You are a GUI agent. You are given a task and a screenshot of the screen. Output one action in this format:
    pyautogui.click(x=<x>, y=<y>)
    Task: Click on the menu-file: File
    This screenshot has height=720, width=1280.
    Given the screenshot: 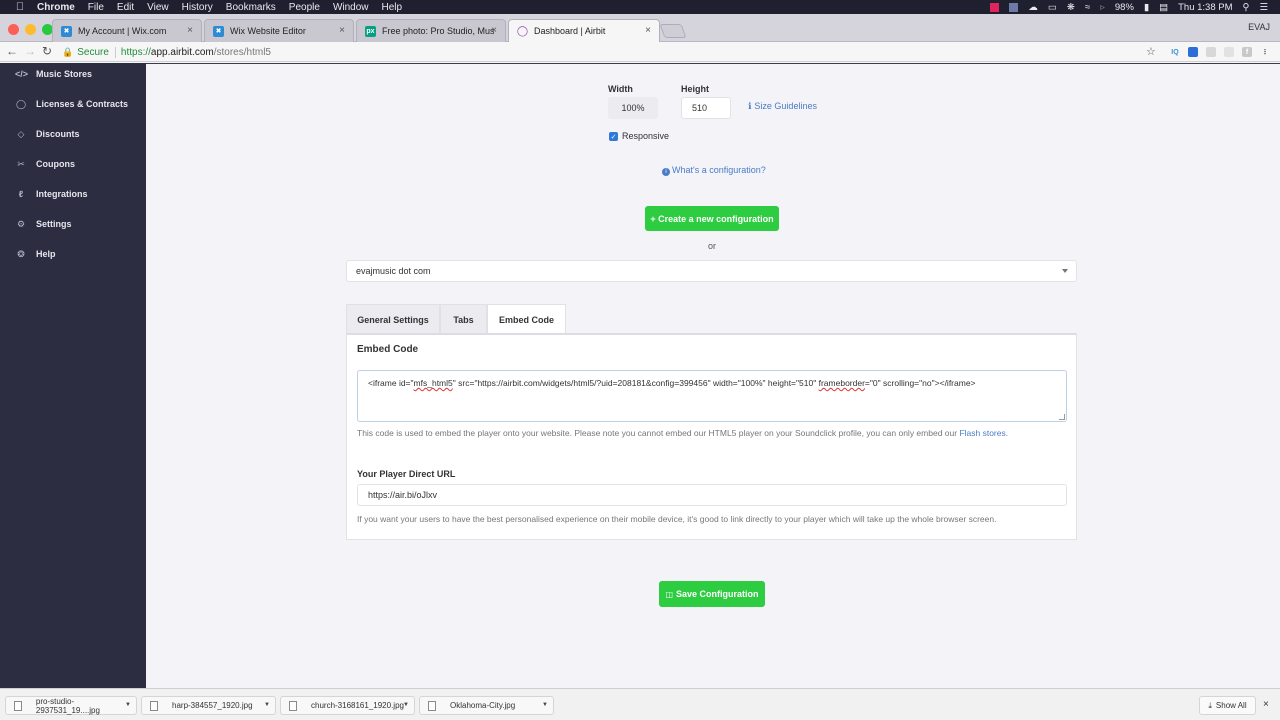 What is the action you would take?
    pyautogui.click(x=96, y=7)
    